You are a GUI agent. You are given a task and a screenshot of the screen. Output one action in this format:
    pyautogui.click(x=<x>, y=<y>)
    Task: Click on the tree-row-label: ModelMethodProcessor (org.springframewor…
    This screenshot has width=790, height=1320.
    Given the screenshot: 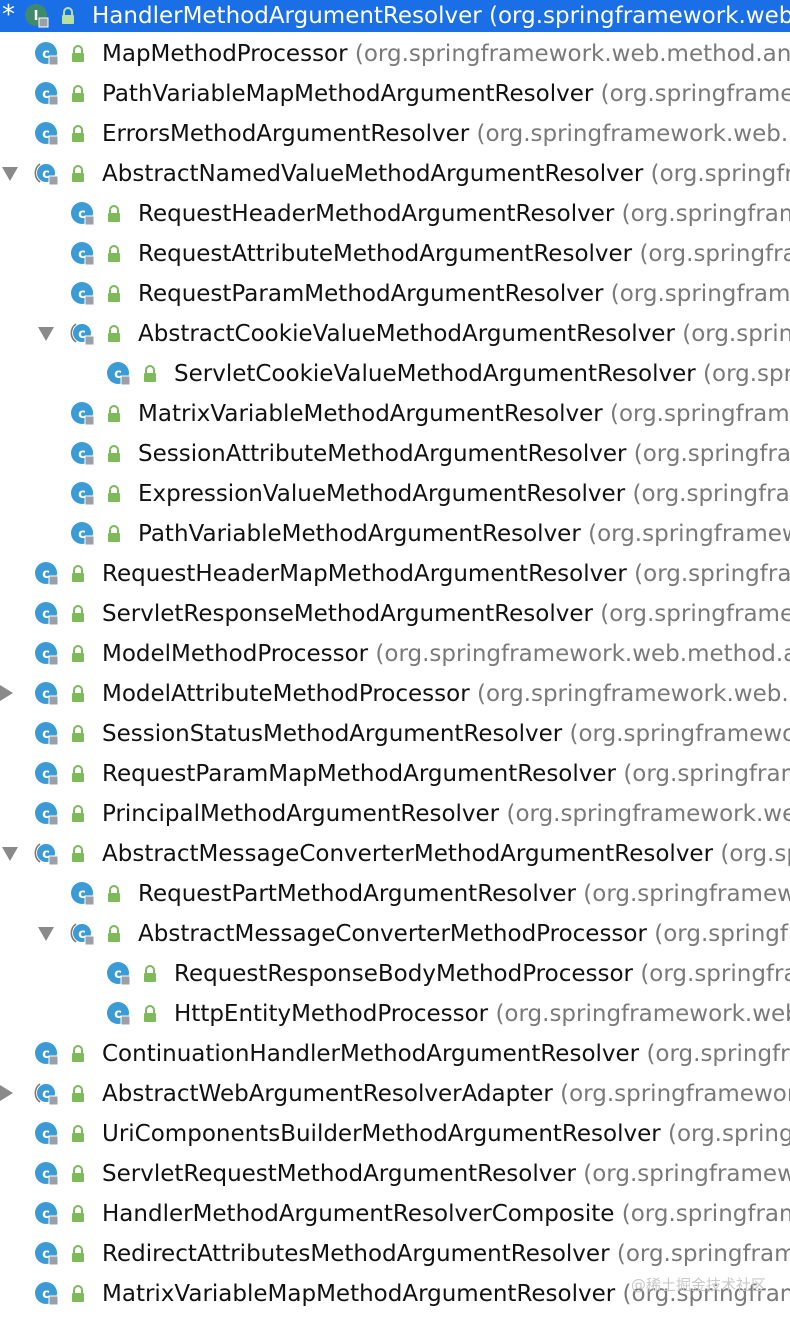 What is the action you would take?
    pyautogui.click(x=446, y=654)
    